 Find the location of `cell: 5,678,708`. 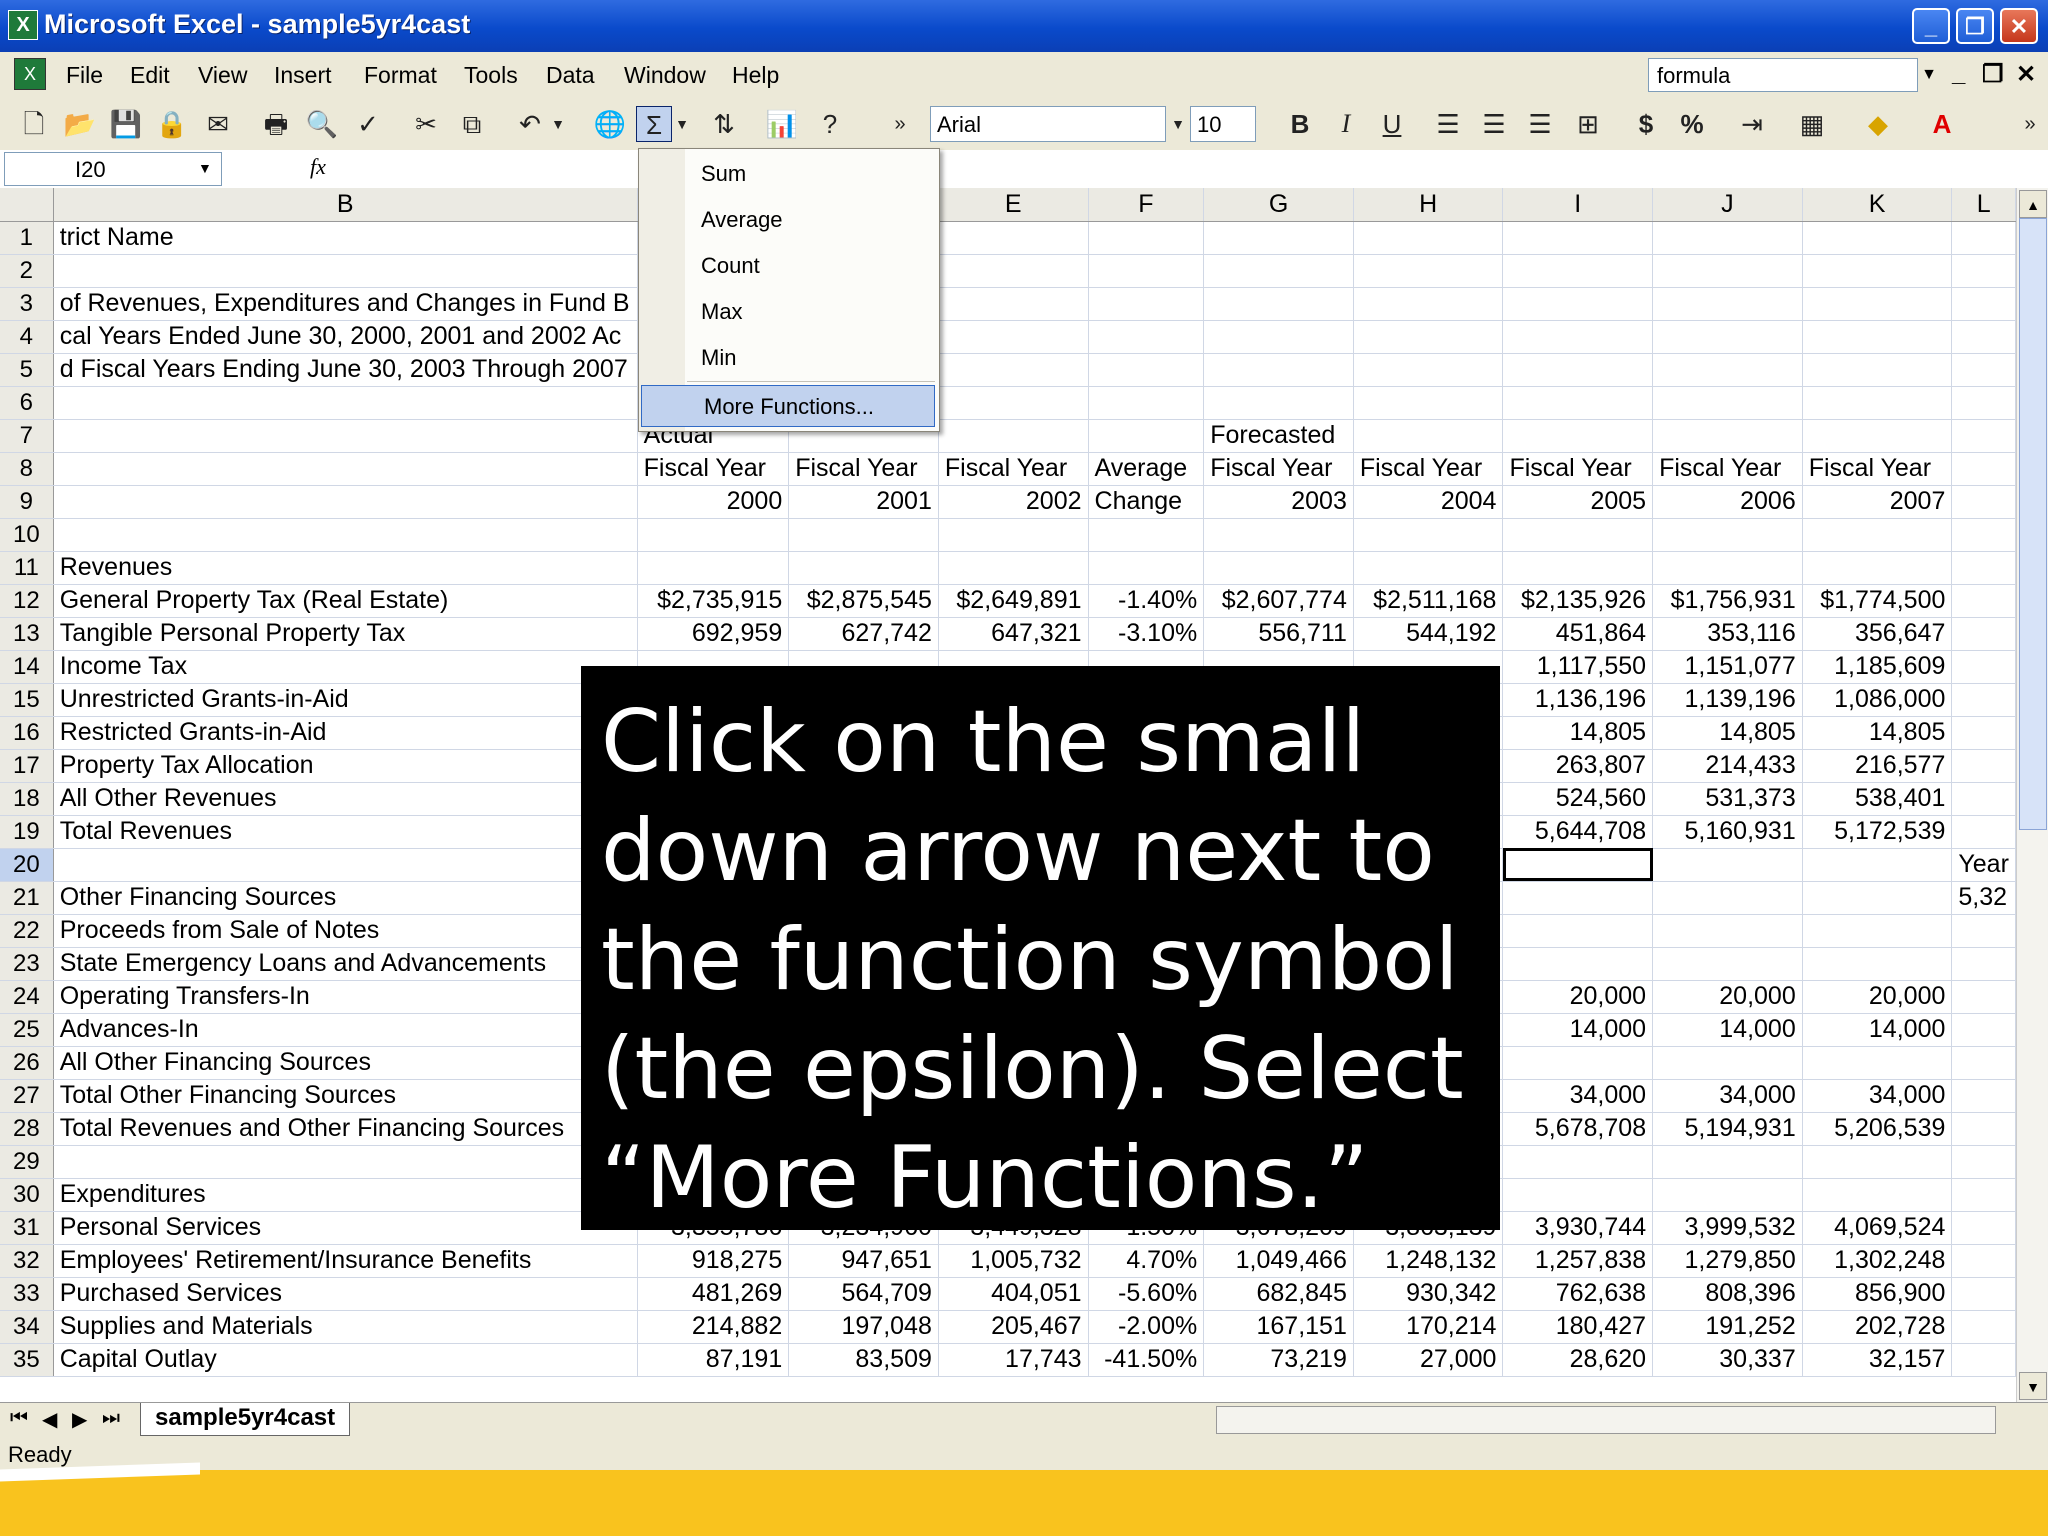

cell: 5,678,708 is located at coordinates (1578, 1129).